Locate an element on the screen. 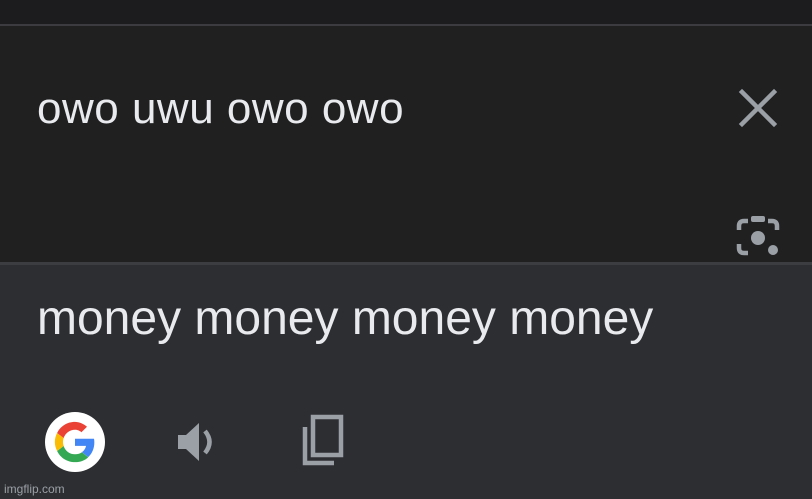 The image size is (812, 499). google-button is located at coordinates (75, 442).